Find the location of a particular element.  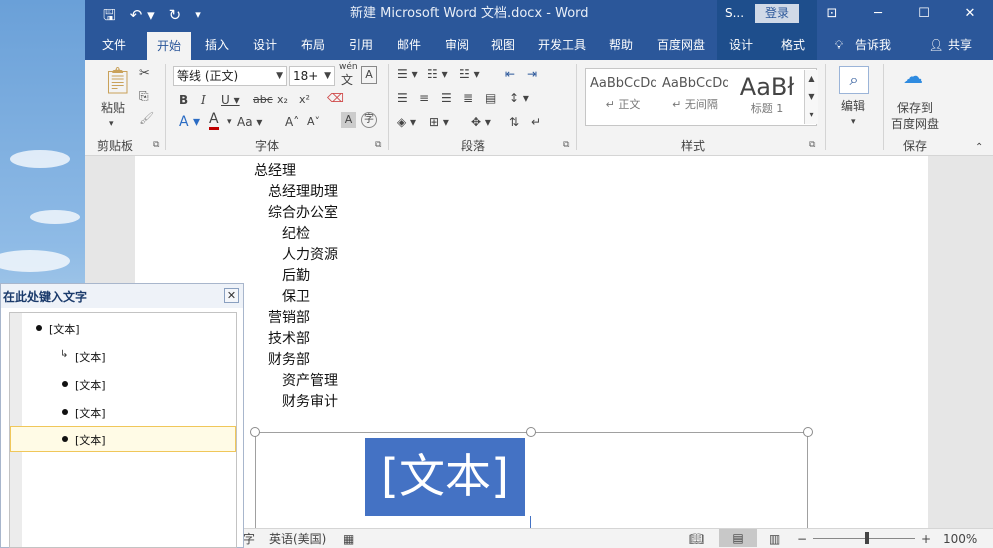

font-color-icon: A is located at coordinates (214, 121).